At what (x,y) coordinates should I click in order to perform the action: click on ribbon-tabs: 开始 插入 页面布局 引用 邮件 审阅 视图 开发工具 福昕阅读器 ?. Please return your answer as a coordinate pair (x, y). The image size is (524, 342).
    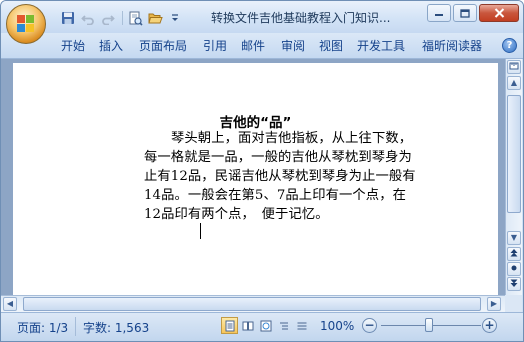
    Looking at the image, I should click on (262, 46).